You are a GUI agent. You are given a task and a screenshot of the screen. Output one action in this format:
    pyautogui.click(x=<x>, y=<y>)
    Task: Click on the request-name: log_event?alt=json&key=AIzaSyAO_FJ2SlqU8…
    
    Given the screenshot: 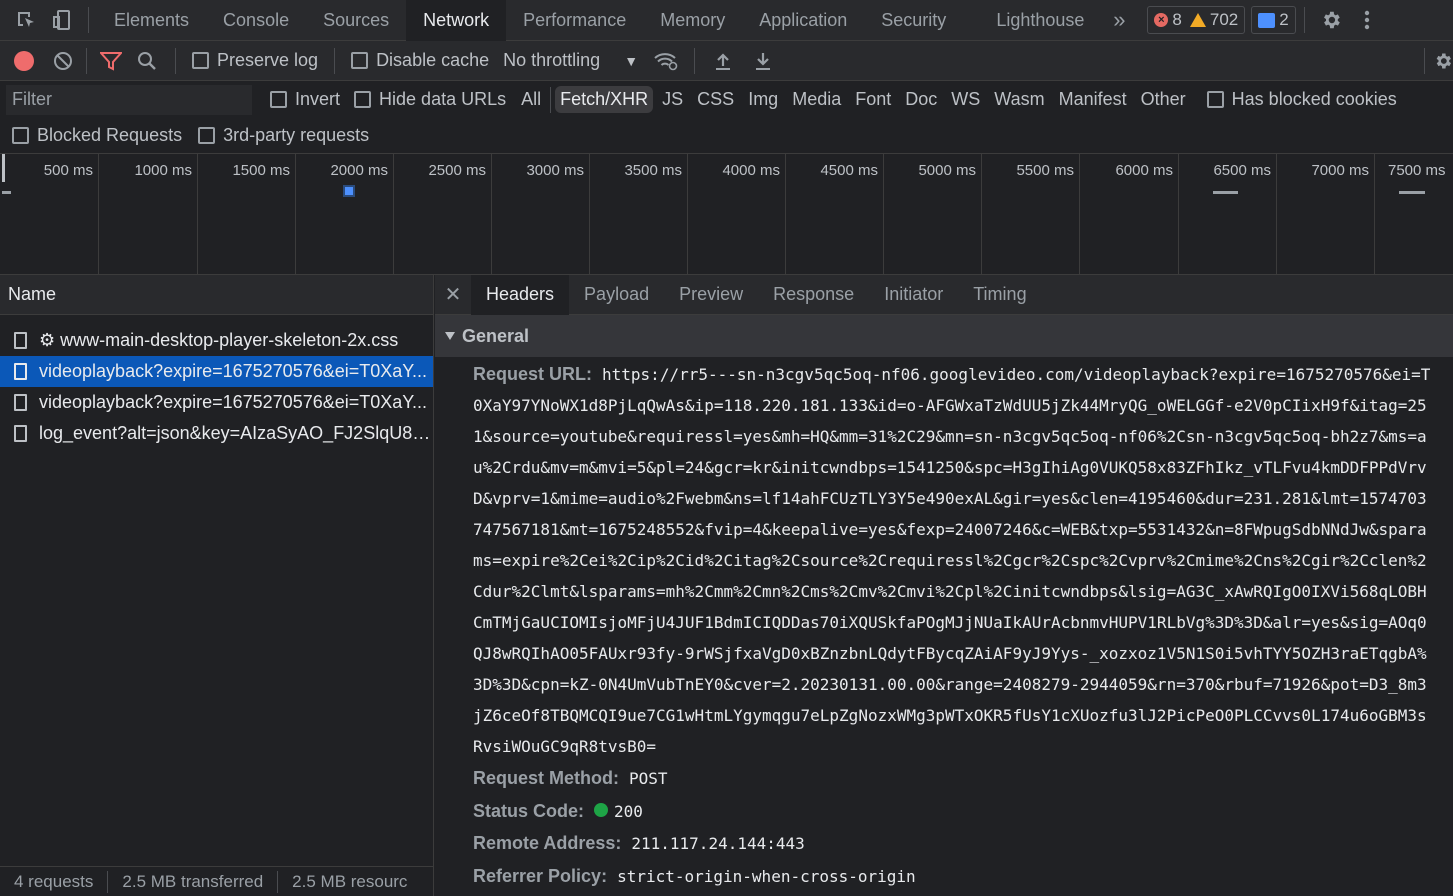 What is the action you would take?
    pyautogui.click(x=236, y=433)
    